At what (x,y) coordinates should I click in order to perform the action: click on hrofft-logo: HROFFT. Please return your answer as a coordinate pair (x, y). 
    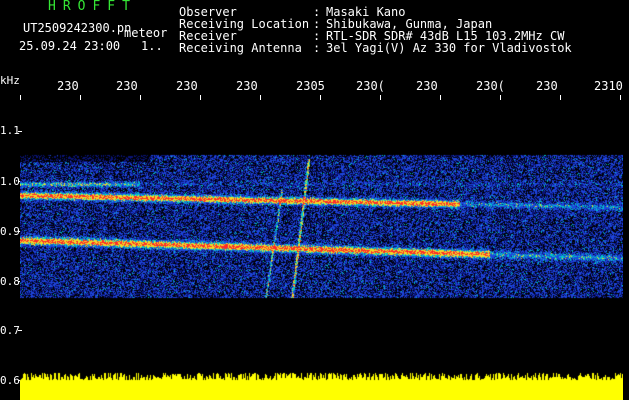
    Looking at the image, I should click on (92, 7).